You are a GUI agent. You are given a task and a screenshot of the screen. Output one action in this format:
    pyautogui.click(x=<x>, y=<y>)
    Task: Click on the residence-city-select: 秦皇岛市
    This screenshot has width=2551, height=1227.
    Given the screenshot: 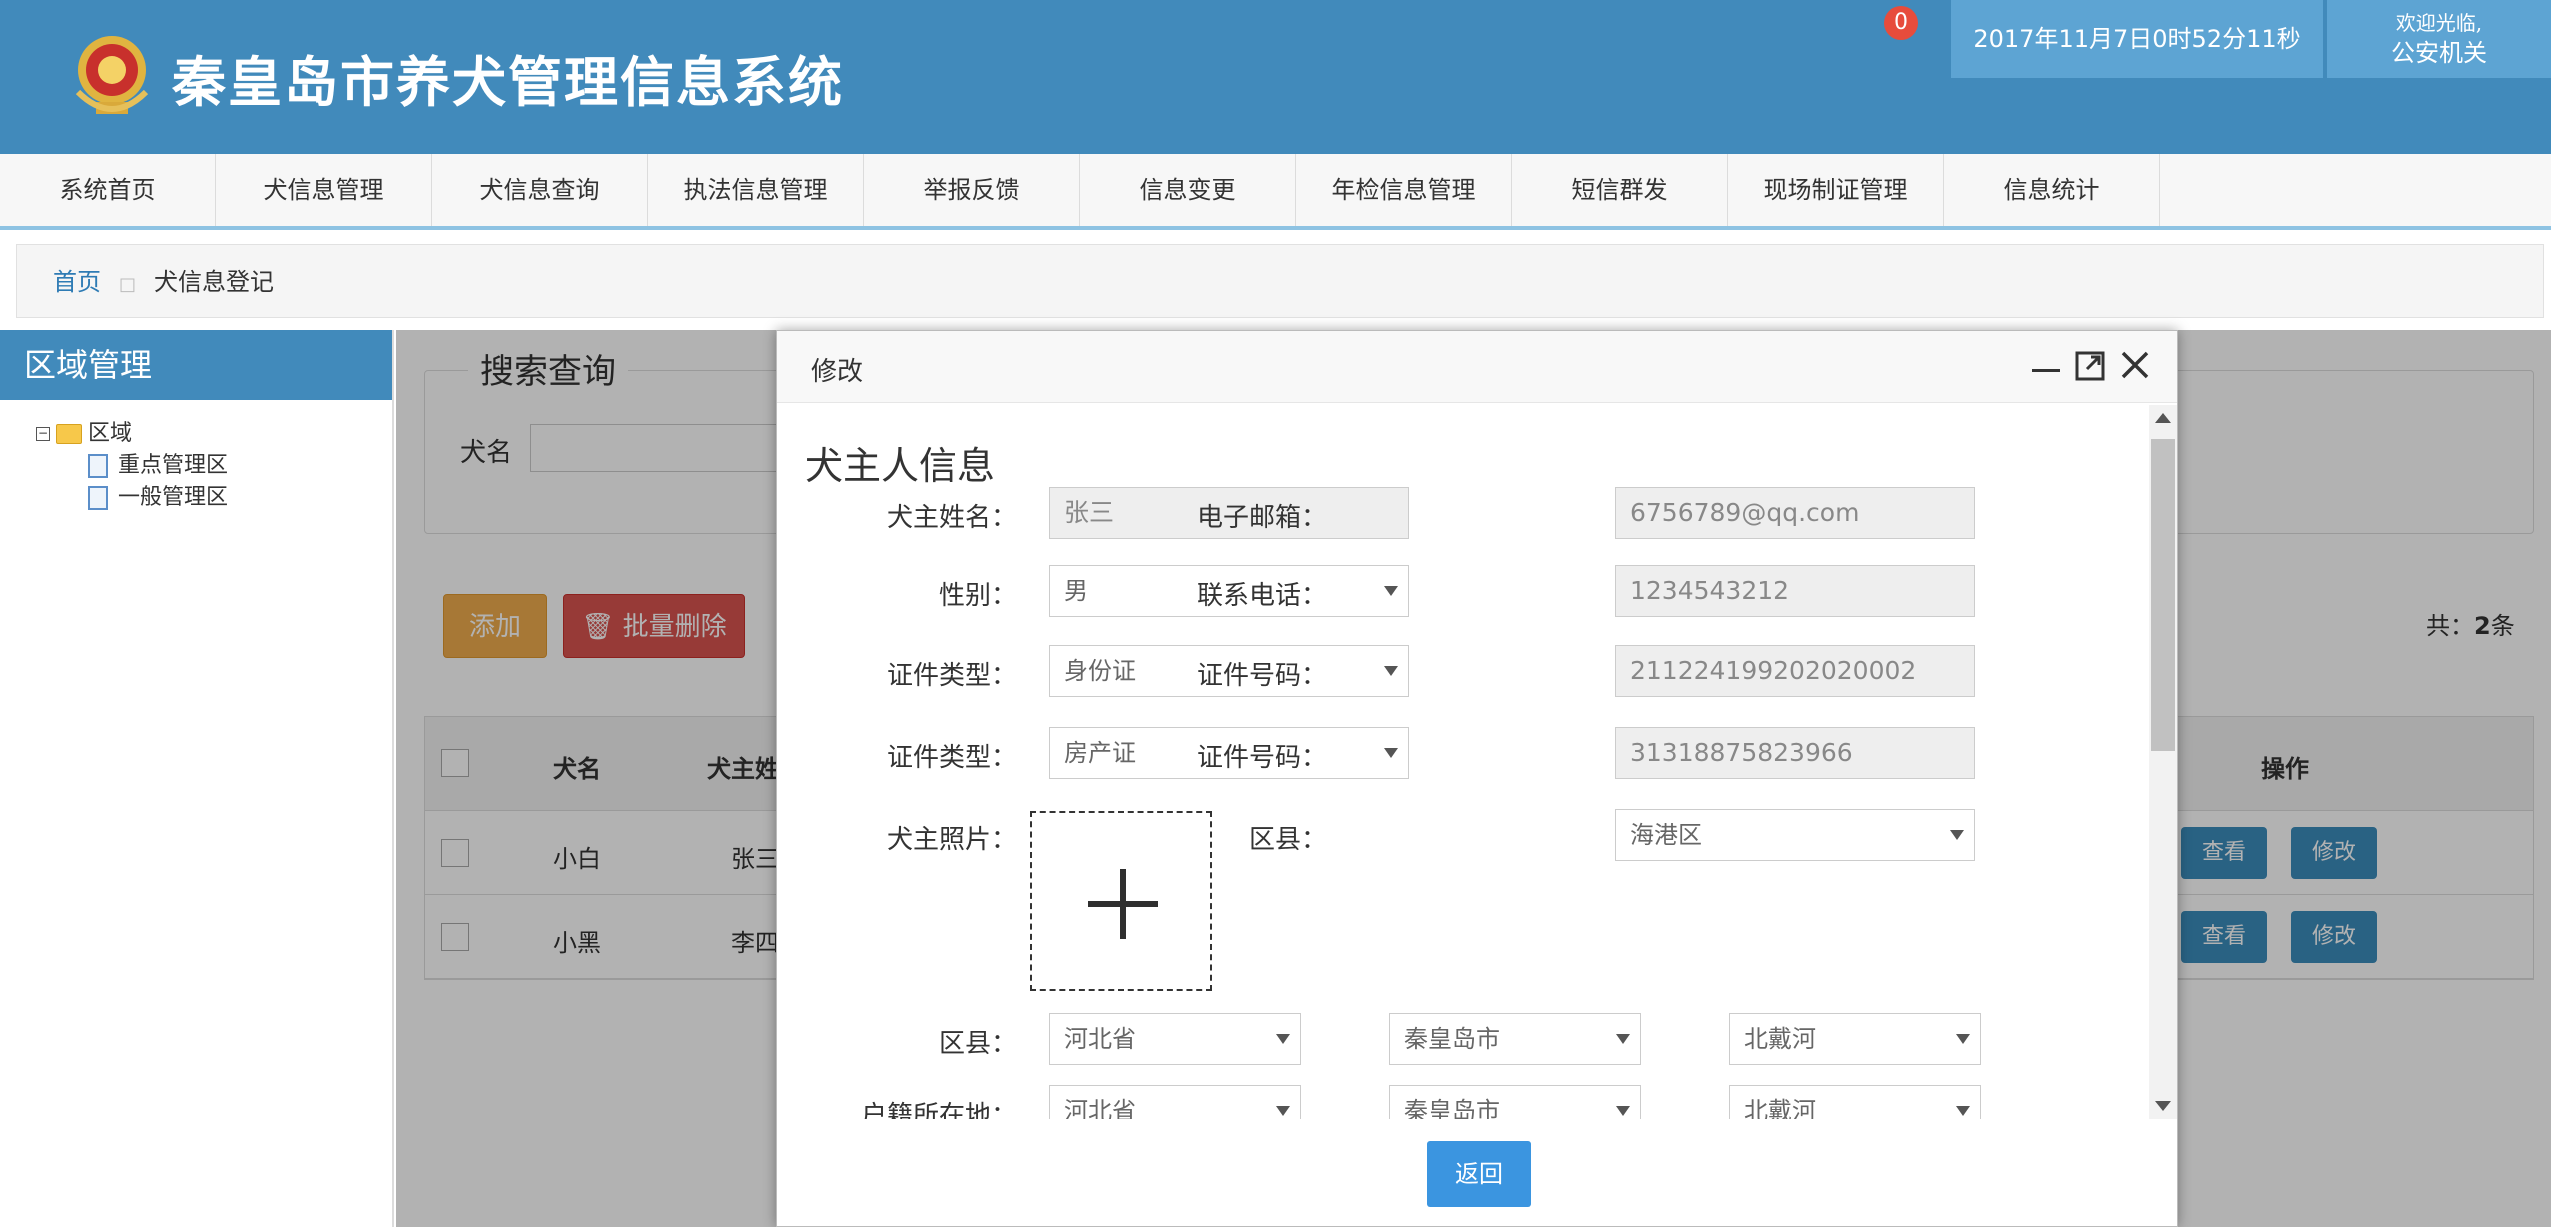 What is the action you would take?
    pyautogui.click(x=1515, y=1102)
    